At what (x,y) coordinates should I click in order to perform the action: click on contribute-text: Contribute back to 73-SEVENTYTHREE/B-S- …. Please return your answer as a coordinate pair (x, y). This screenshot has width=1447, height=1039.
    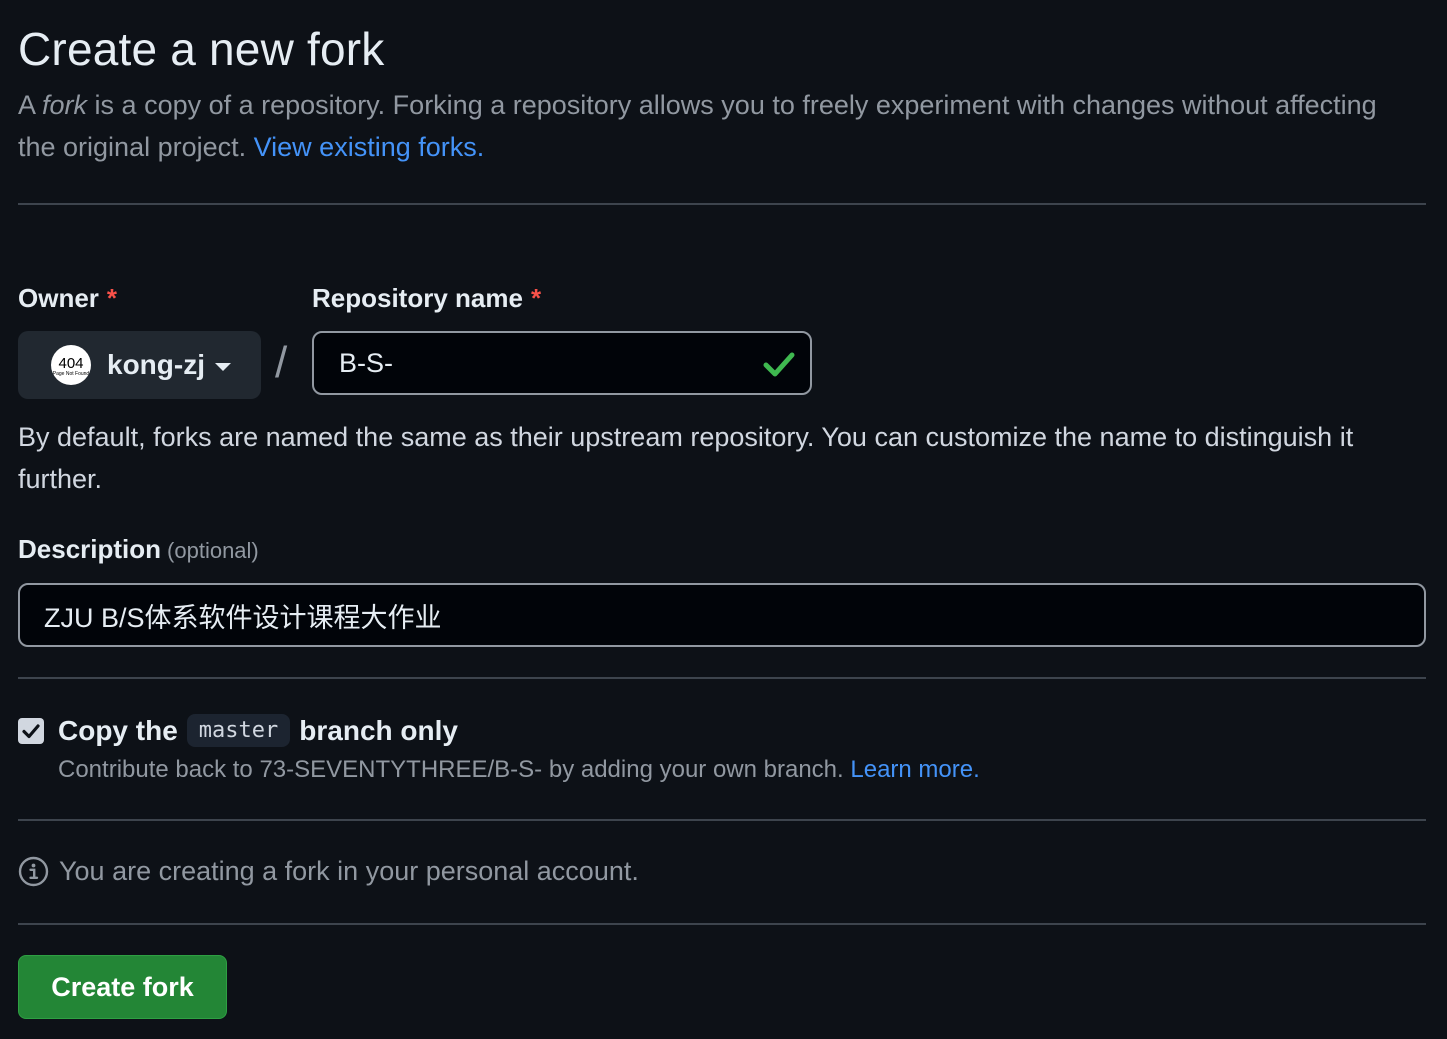
    Looking at the image, I should click on (454, 769).